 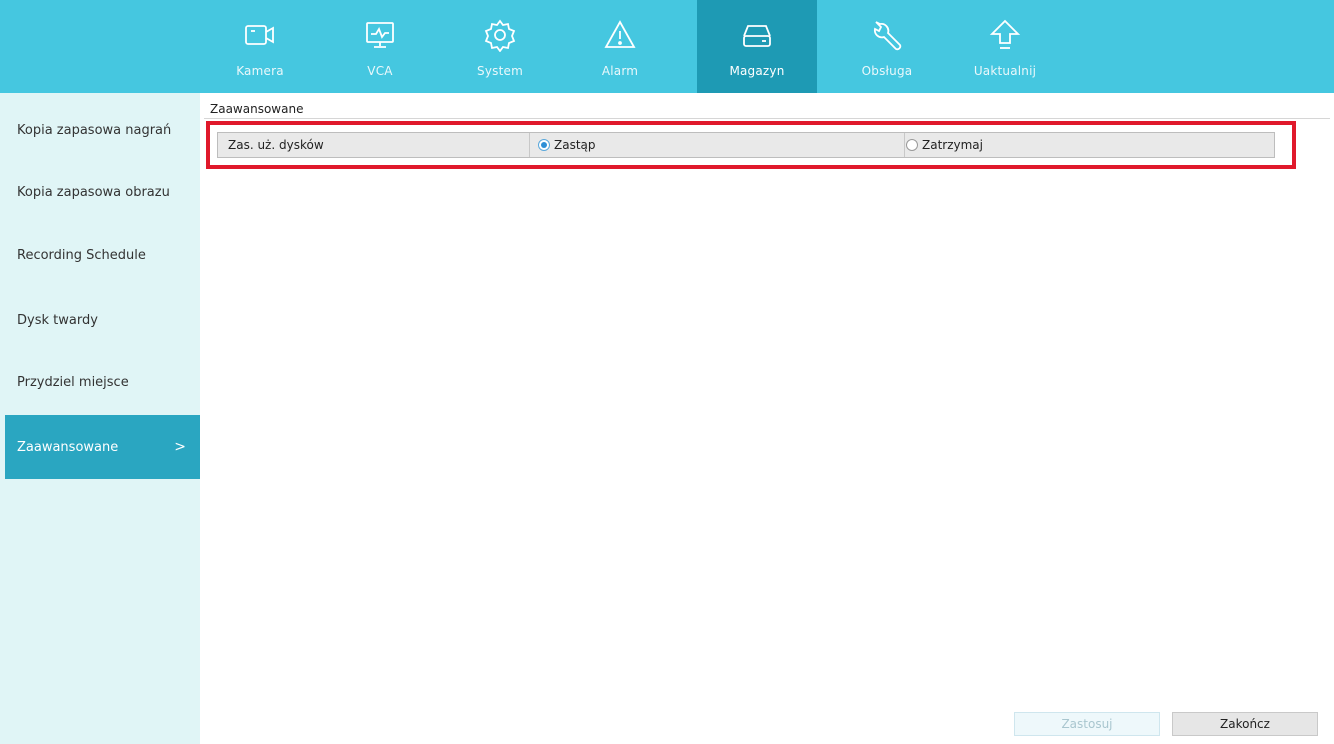 I want to click on nav-item-obsluga: Obsługa, so click(x=887, y=46).